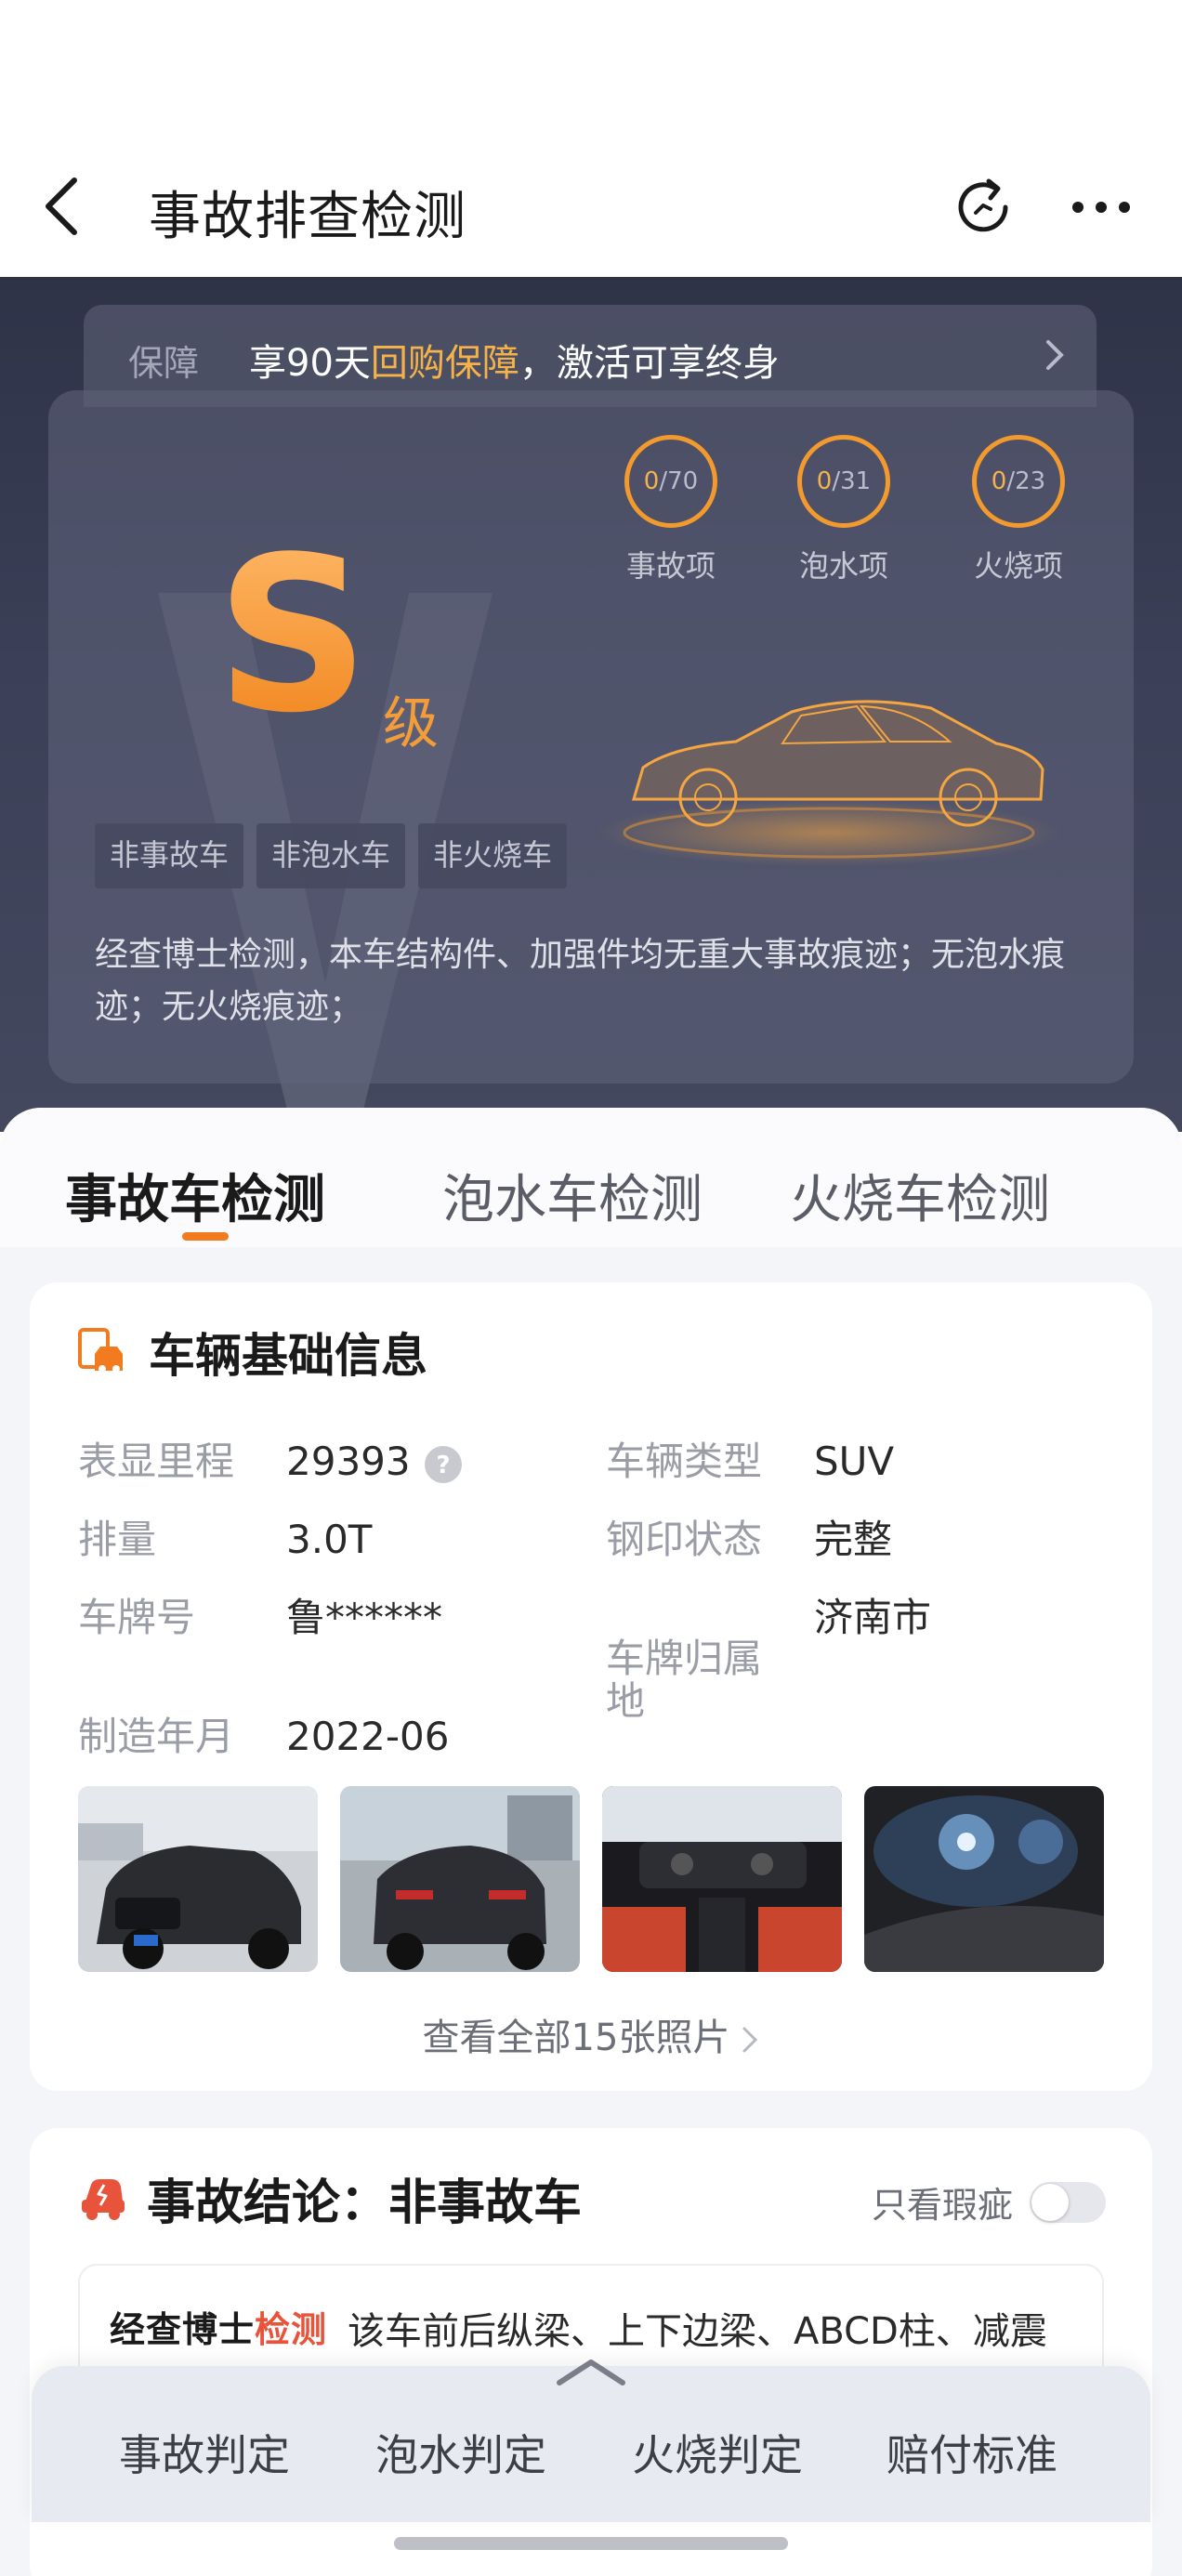 Image resolution: width=1182 pixels, height=2576 pixels. I want to click on only-flaw-label: 只看瑕疵, so click(942, 2205).